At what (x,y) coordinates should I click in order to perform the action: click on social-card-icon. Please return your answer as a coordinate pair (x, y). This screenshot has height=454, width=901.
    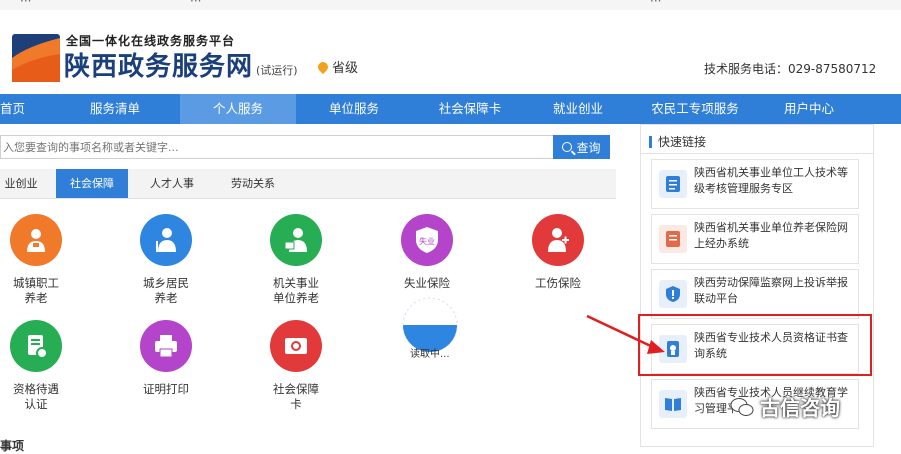
    Looking at the image, I should click on (296, 346).